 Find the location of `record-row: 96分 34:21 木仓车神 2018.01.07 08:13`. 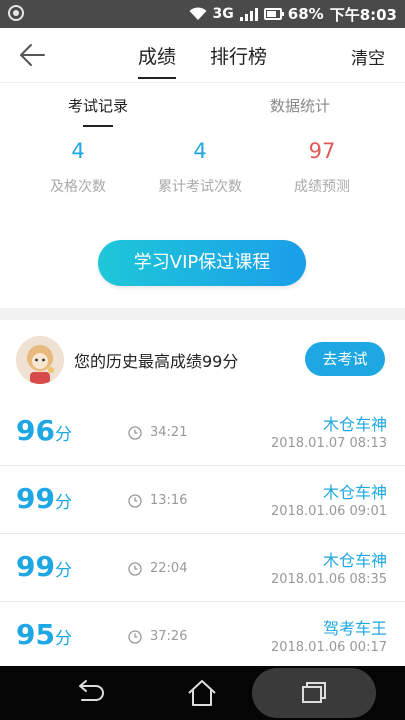

record-row: 96分 34:21 木仓车神 2018.01.07 08:13 is located at coordinates (202, 432).